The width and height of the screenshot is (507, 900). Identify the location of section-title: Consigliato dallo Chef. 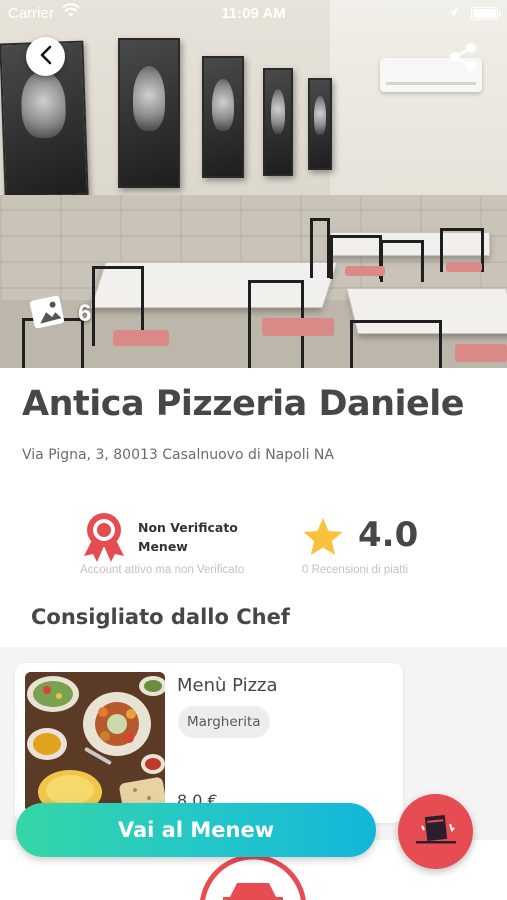
(160, 617).